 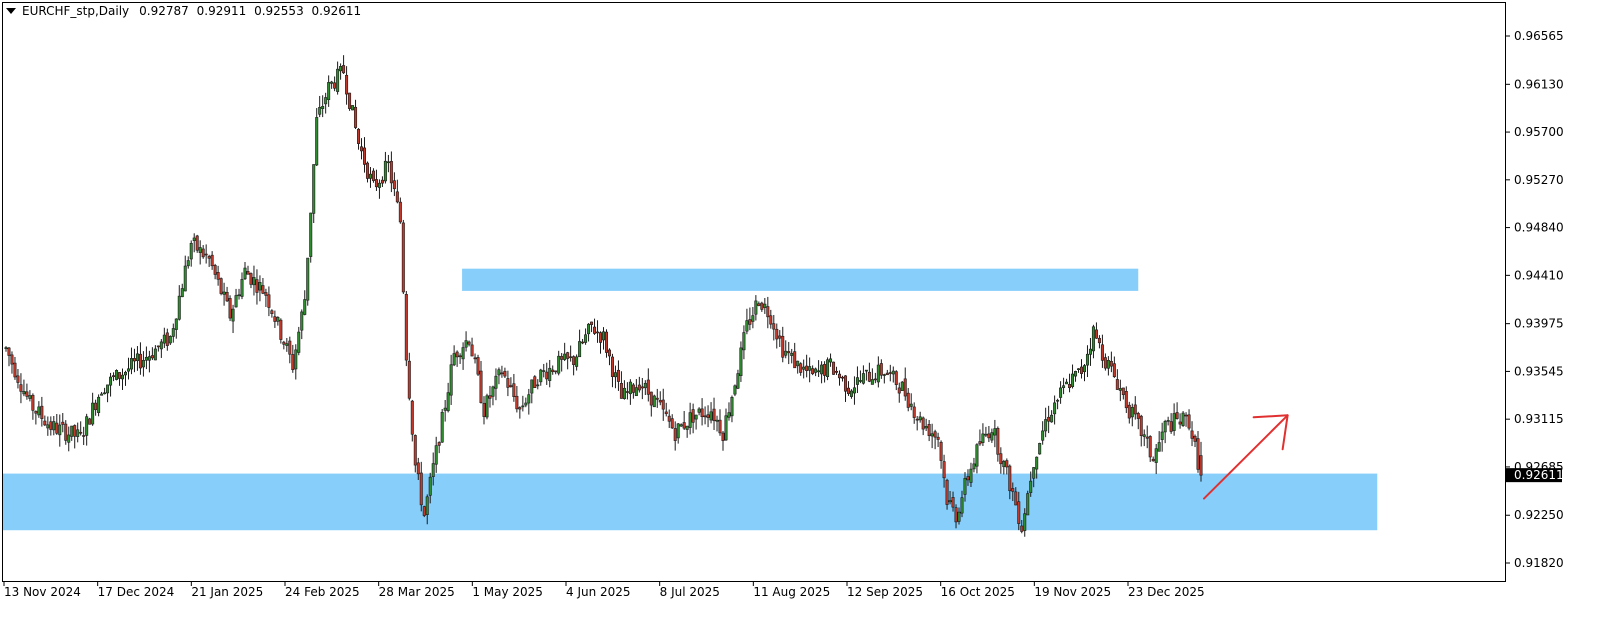 I want to click on y-tick-label: 0.93545, so click(x=1539, y=371).